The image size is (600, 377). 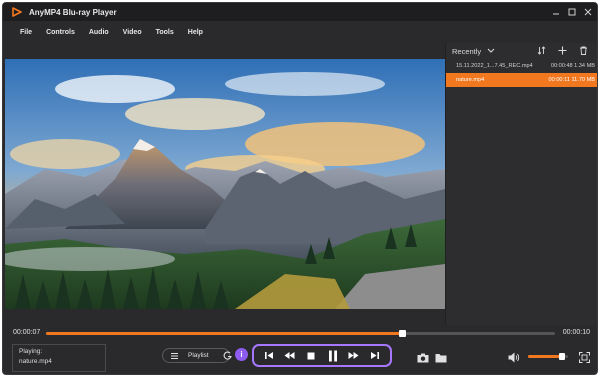 I want to click on menu-audio: Audio, so click(x=99, y=32).